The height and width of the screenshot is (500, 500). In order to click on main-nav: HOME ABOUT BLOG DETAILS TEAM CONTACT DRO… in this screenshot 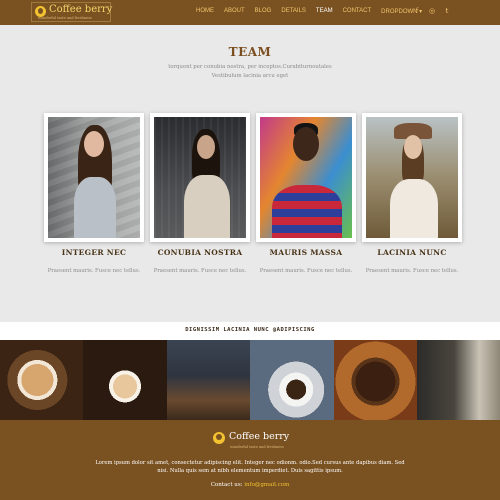, I will do `click(309, 13)`.